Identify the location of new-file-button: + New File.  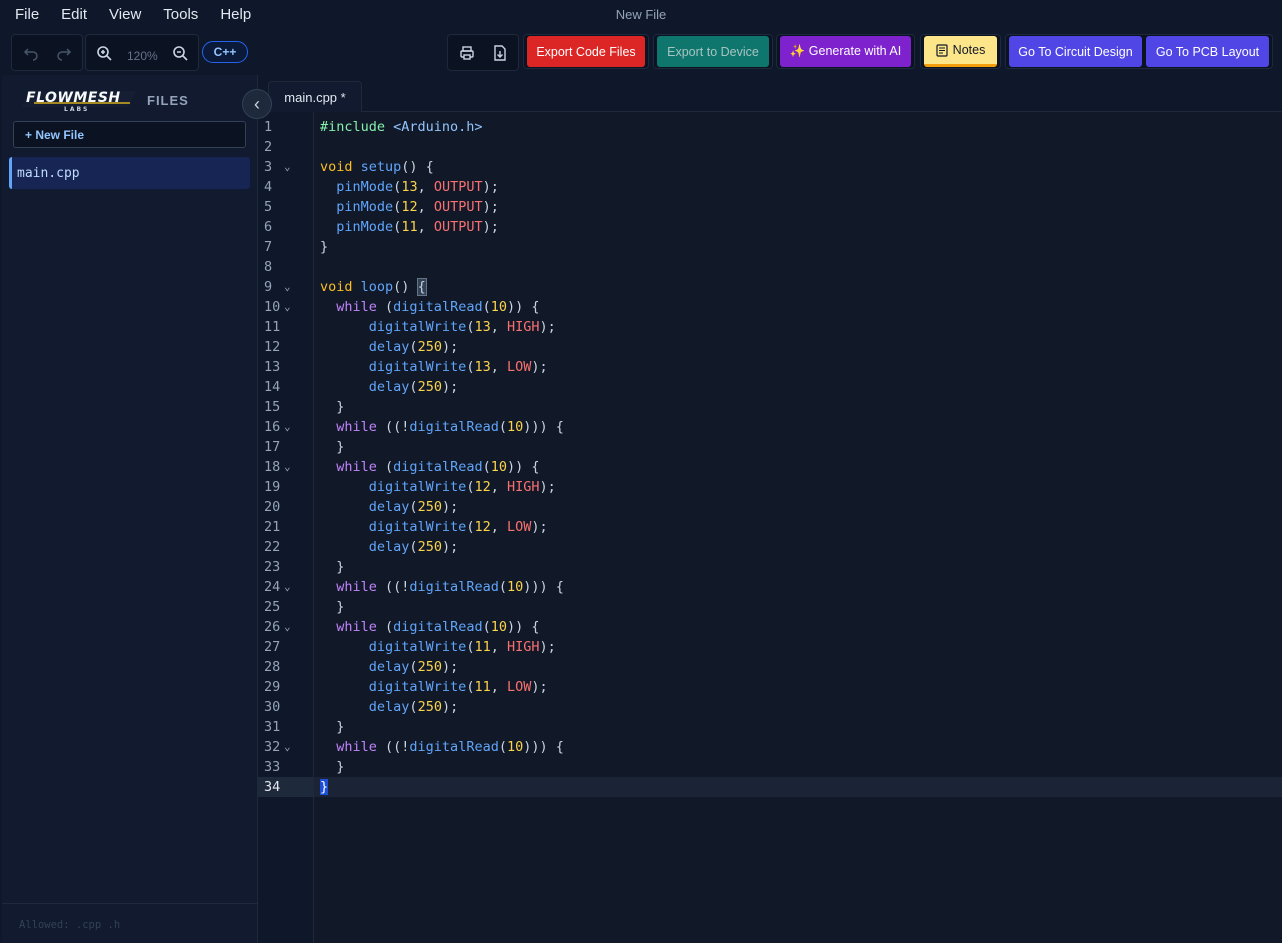
(129, 134).